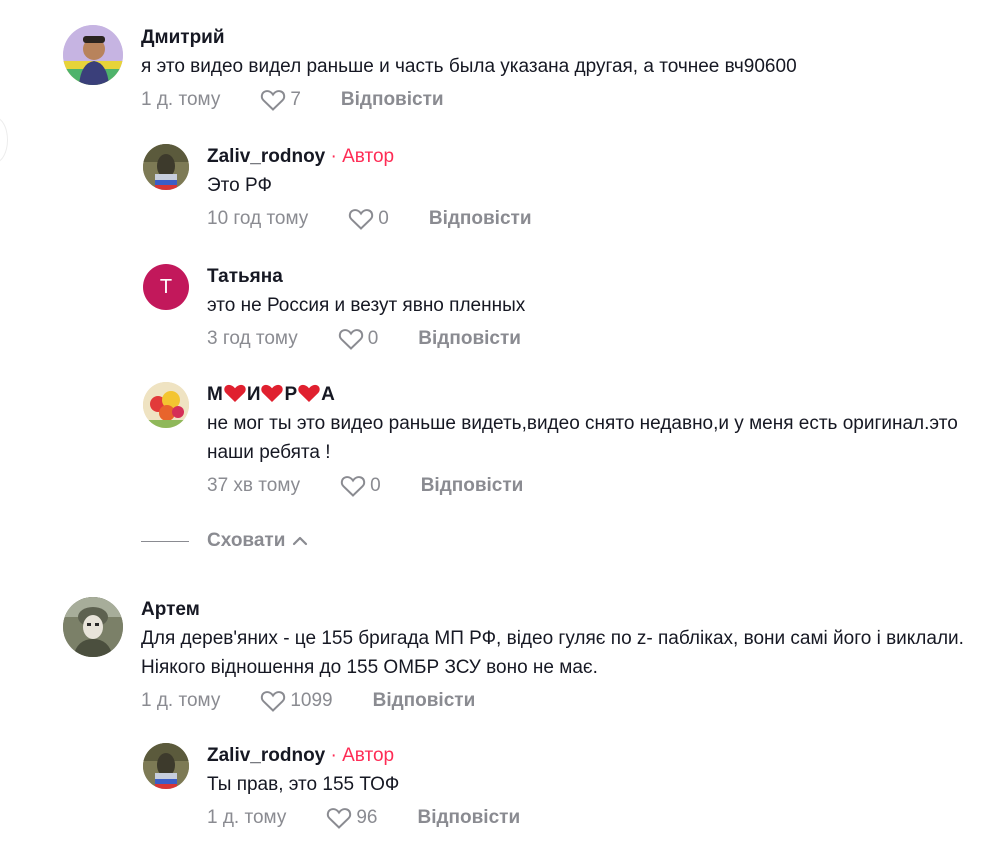  I want to click on chevron-up-icon, so click(300, 541).